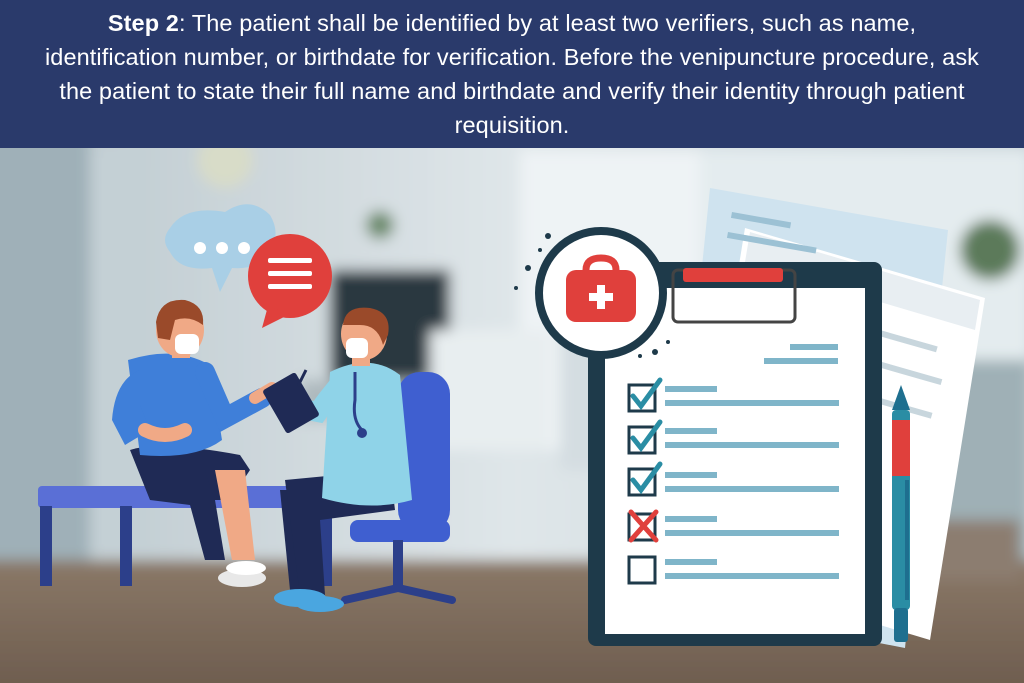  I want to click on medical-bag-icon, so click(592, 293).